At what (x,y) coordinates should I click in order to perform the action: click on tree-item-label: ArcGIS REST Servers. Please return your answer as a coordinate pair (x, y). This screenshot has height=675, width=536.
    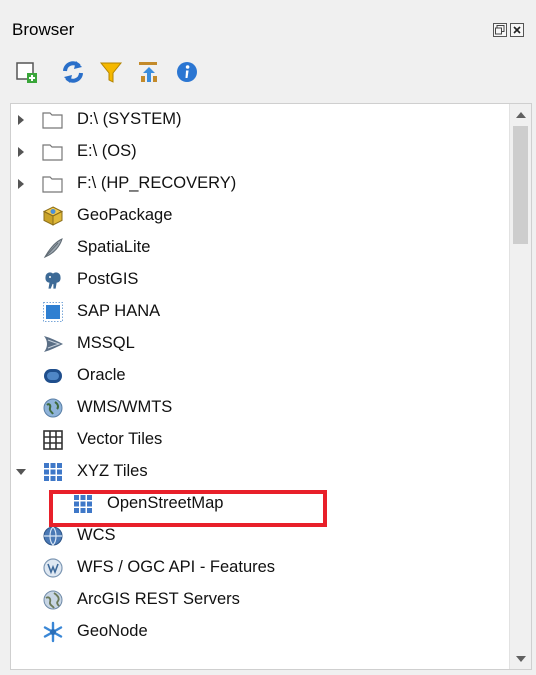
    Looking at the image, I should click on (158, 599).